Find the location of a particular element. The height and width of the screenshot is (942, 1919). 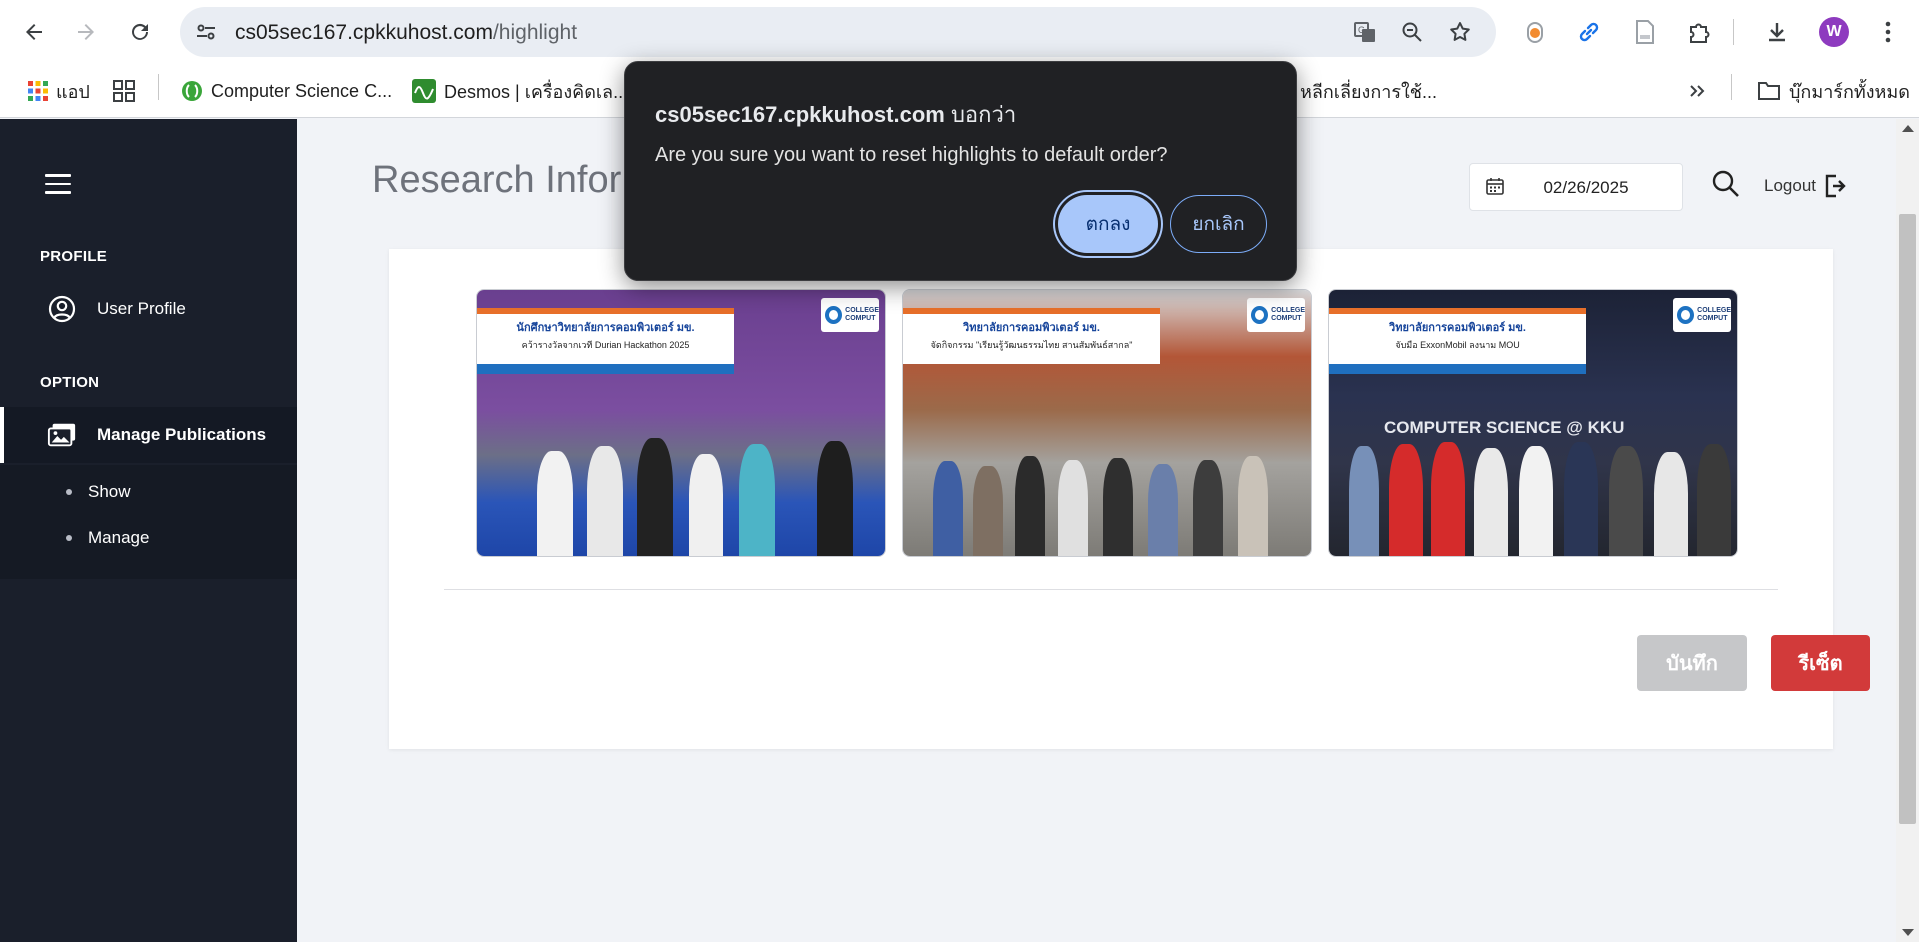

sidebar-item-manage-publications: Manage Publications is located at coordinates (148, 435).